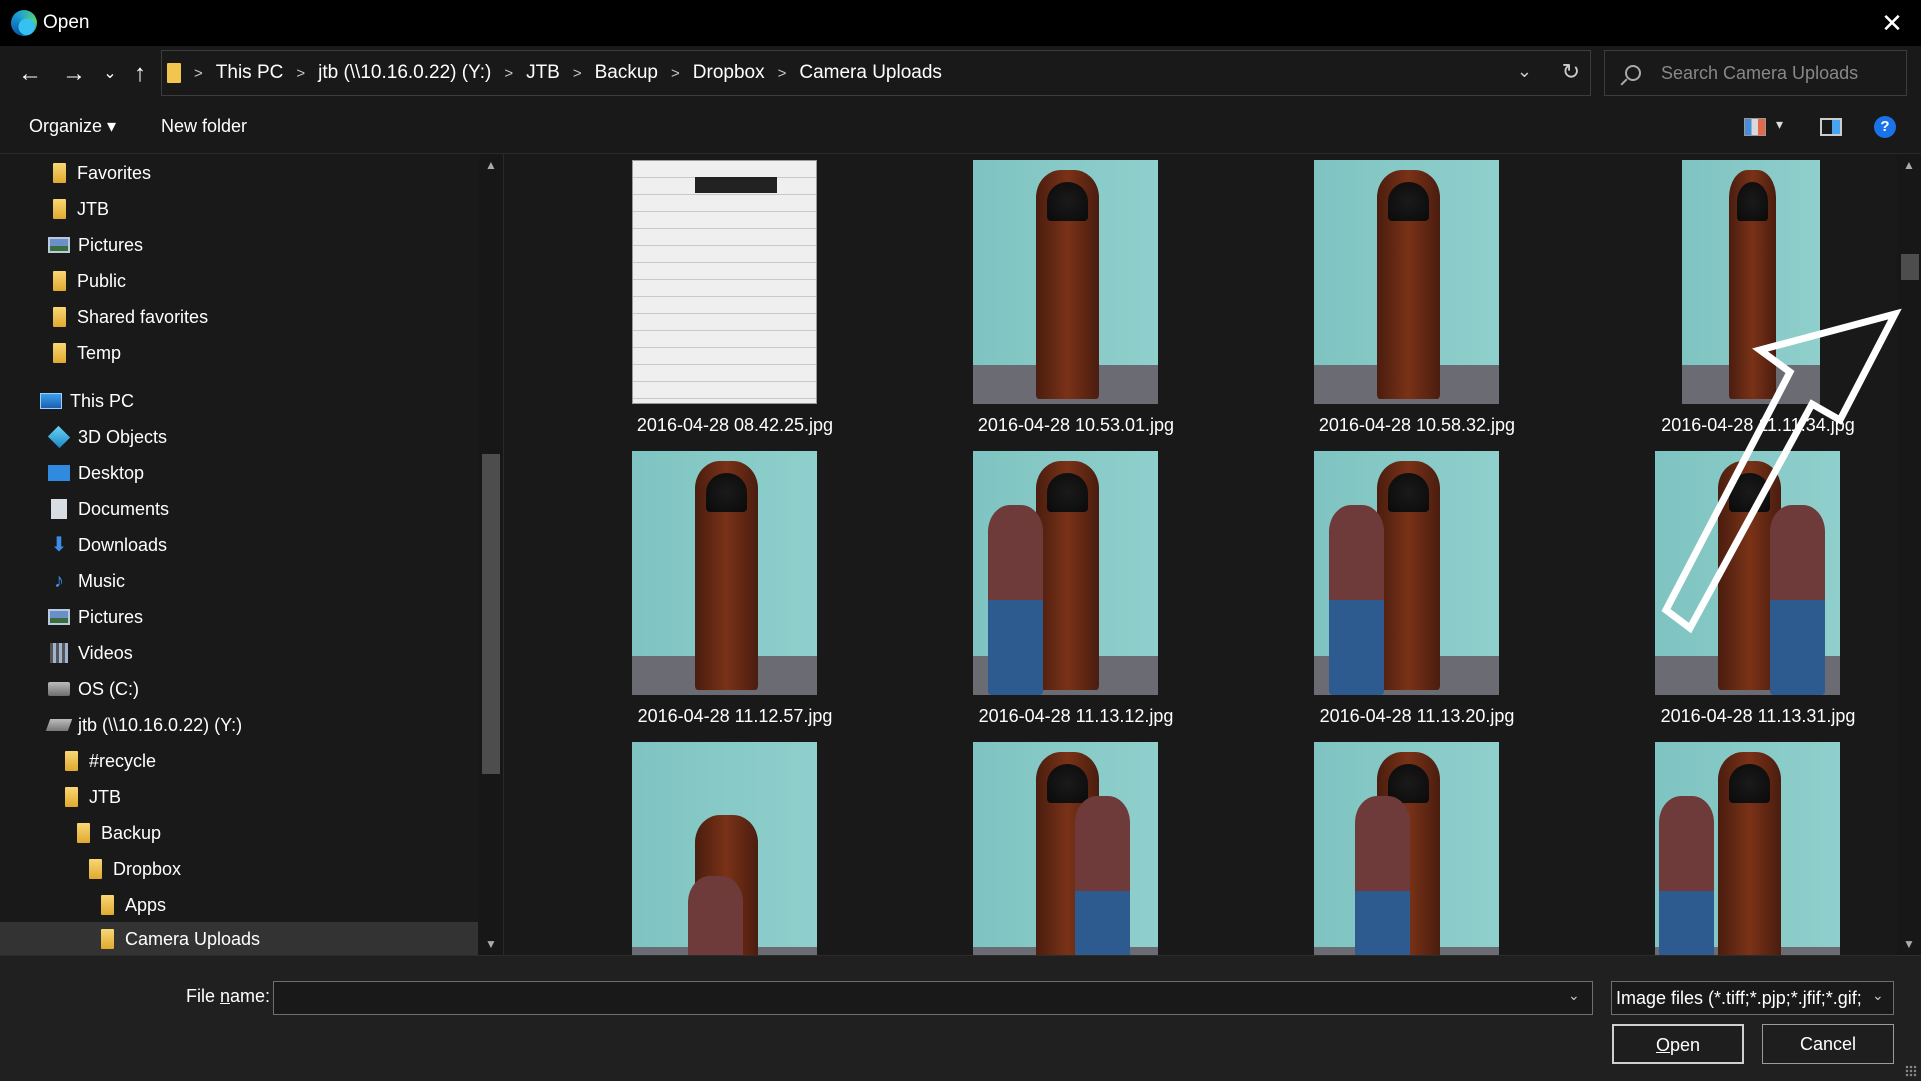  I want to click on breadcrumb-jtb: JTB, so click(543, 73).